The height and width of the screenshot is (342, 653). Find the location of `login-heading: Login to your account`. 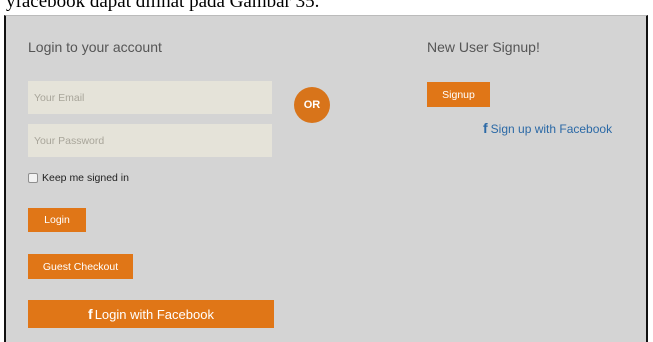

login-heading: Login to your account is located at coordinates (95, 47).